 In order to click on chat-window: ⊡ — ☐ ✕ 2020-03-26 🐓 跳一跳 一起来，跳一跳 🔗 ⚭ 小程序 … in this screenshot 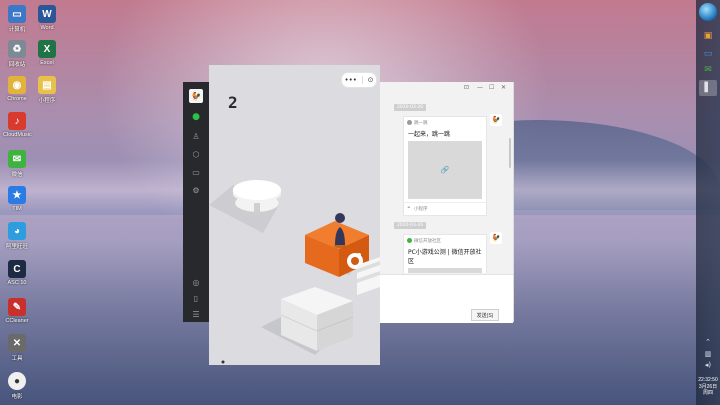, I will do `click(447, 202)`.